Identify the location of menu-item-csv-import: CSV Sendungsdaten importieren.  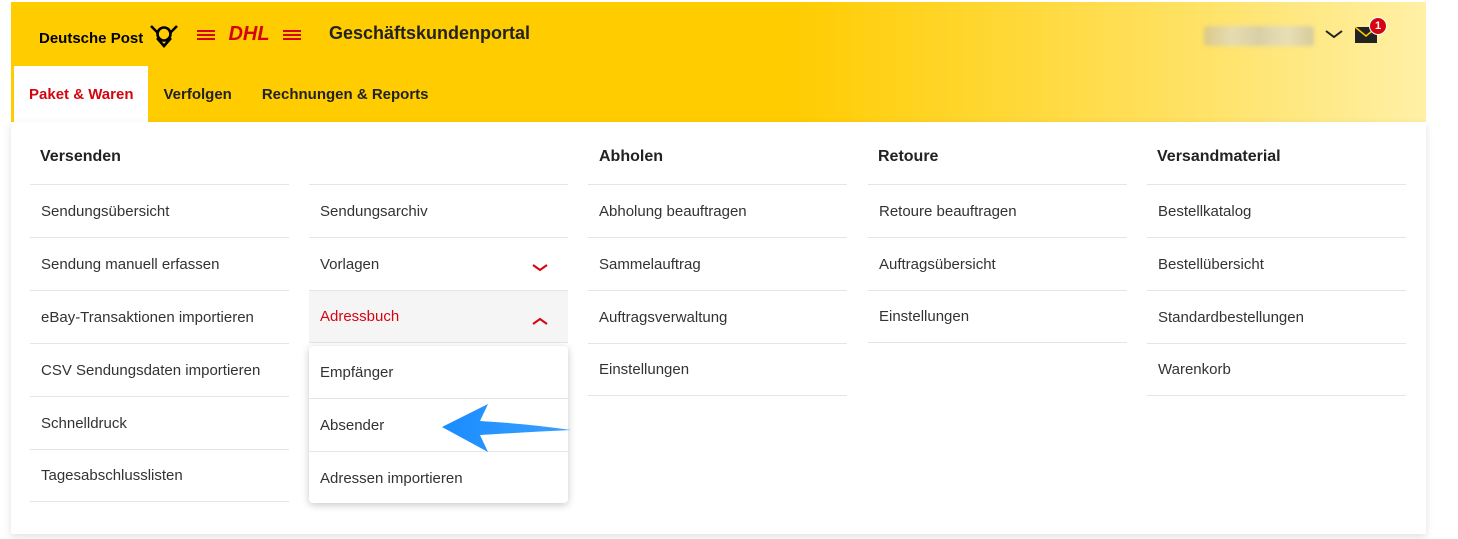
(159, 369).